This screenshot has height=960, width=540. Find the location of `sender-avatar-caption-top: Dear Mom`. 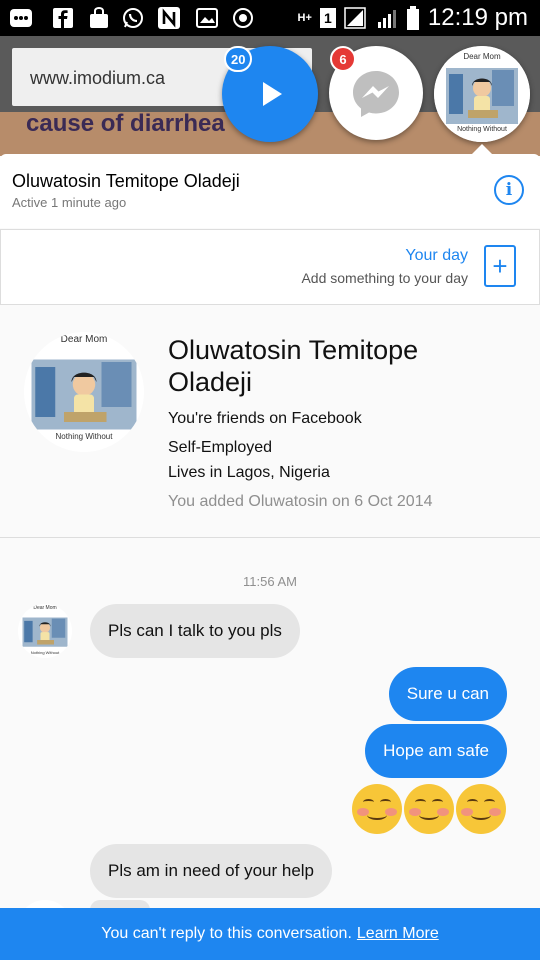

sender-avatar-caption-top: Dear Mom is located at coordinates (45, 608).